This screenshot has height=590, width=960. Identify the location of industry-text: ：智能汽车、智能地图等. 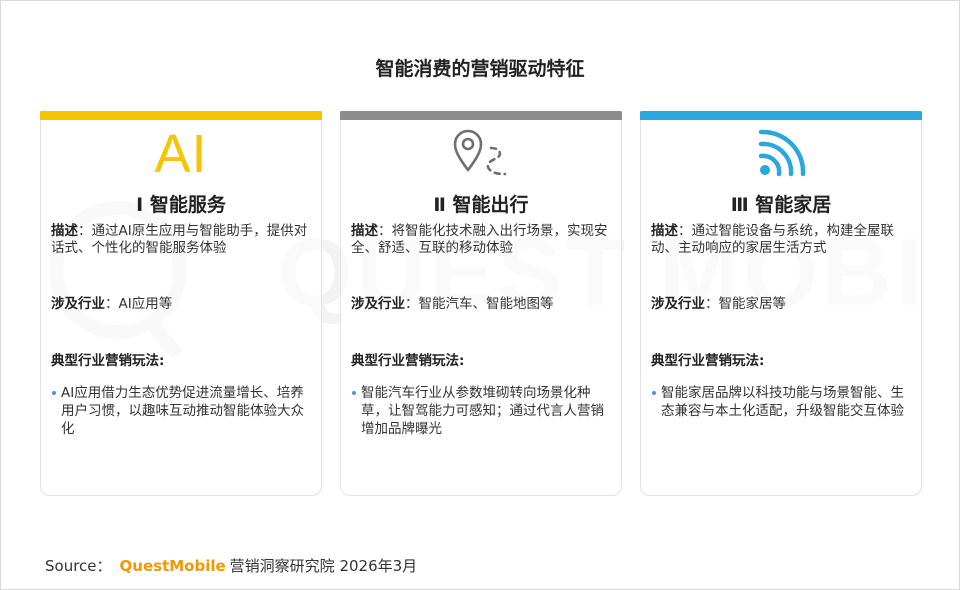
(479, 304).